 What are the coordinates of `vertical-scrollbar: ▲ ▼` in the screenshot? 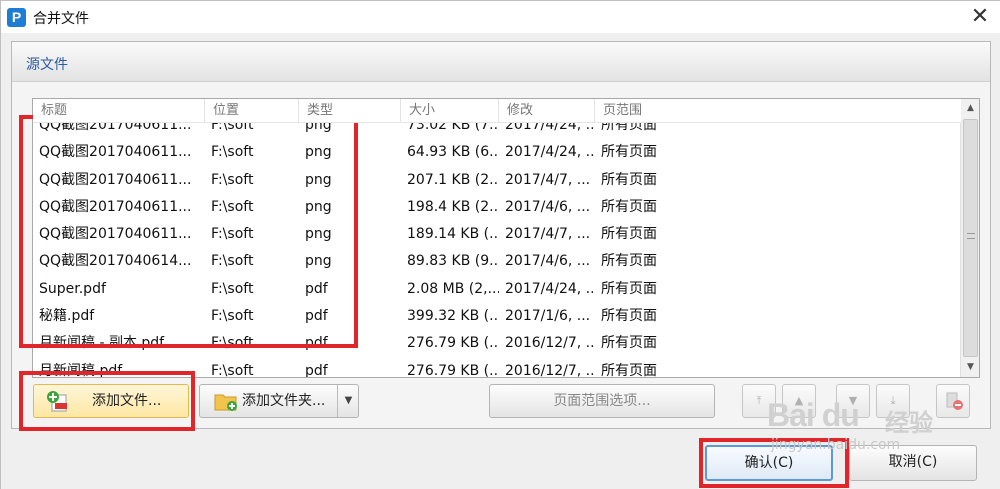 It's located at (969, 238).